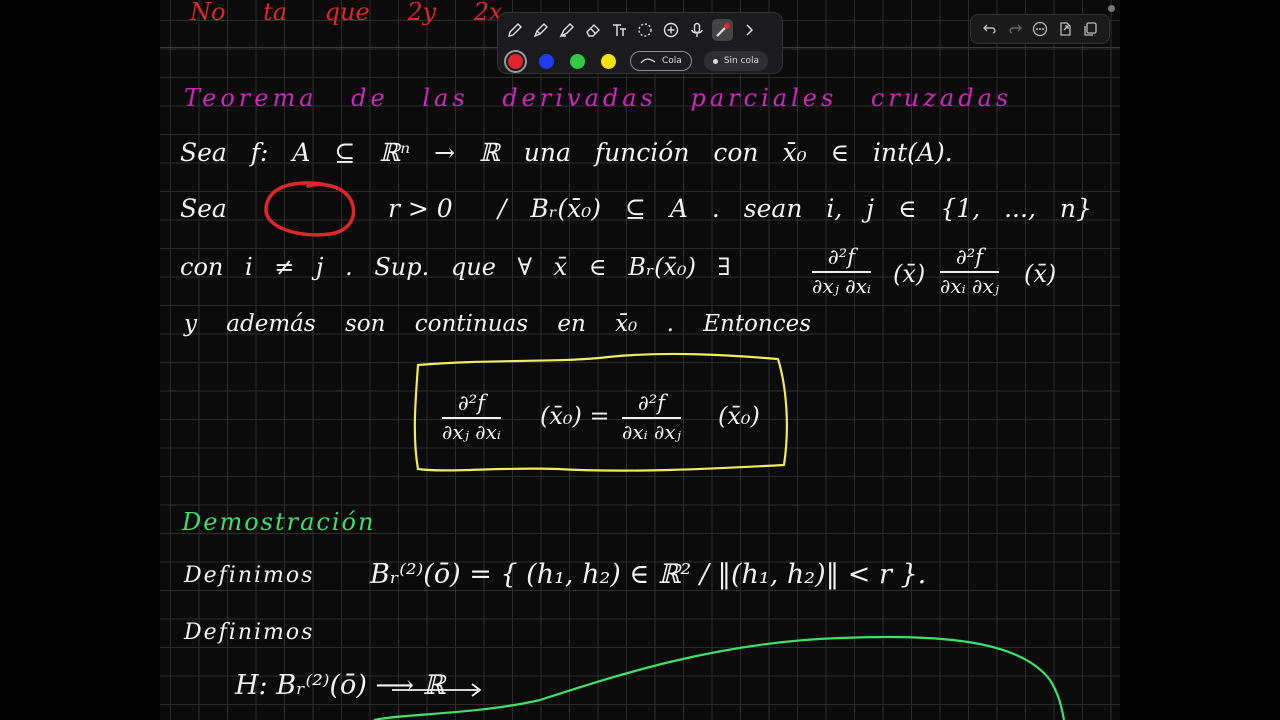 The height and width of the screenshot is (720, 1280). I want to click on more-options-button, so click(1040, 29).